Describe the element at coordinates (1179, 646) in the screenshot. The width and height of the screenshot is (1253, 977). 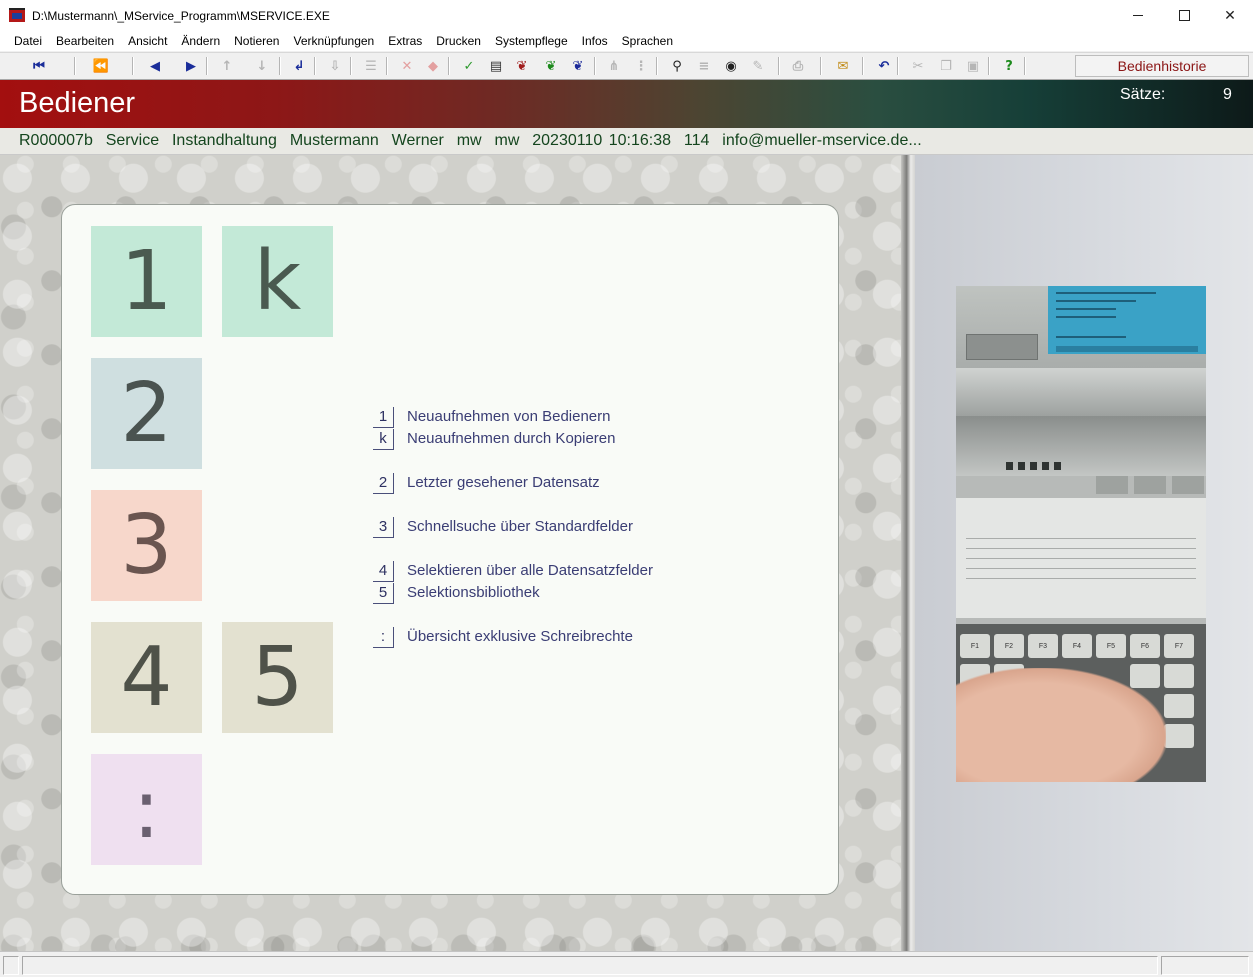
I see `photo-key: F7` at that location.